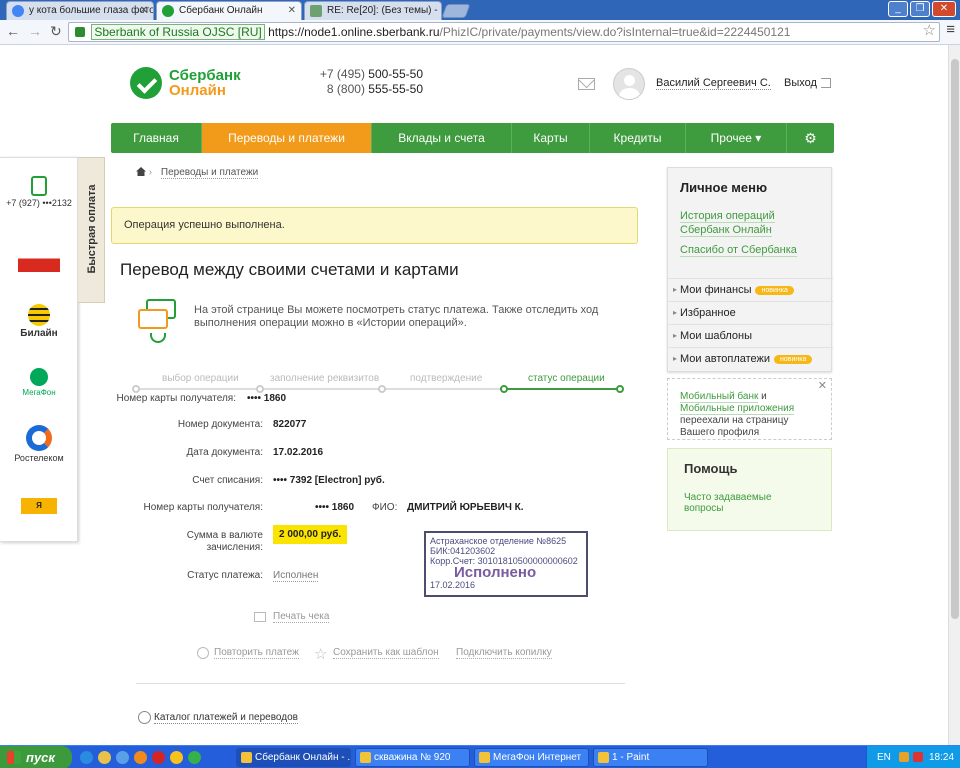 The width and height of the screenshot is (960, 768). I want to click on folder-icon, so click(104, 757).